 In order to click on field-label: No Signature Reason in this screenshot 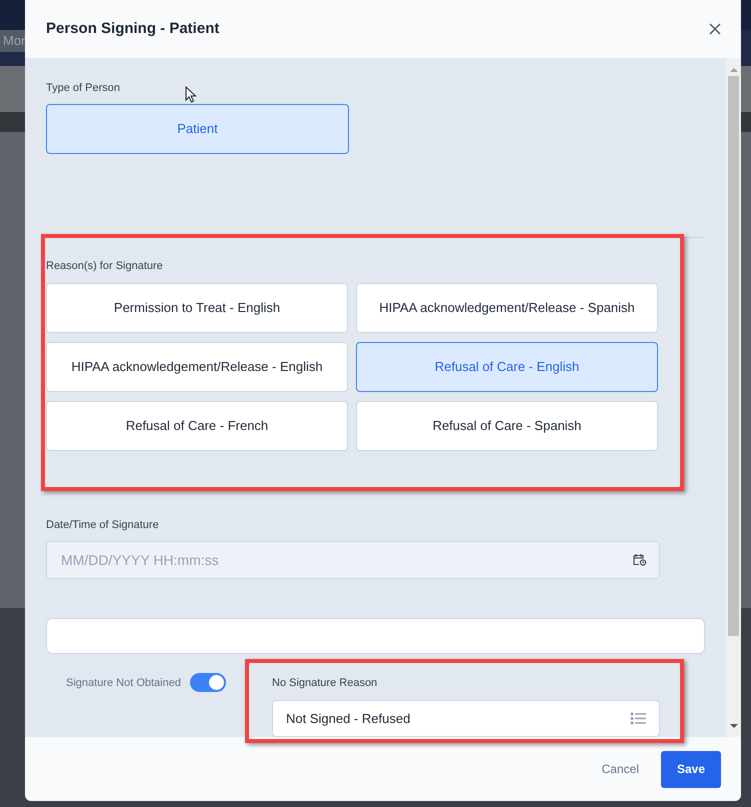, I will do `click(325, 683)`.